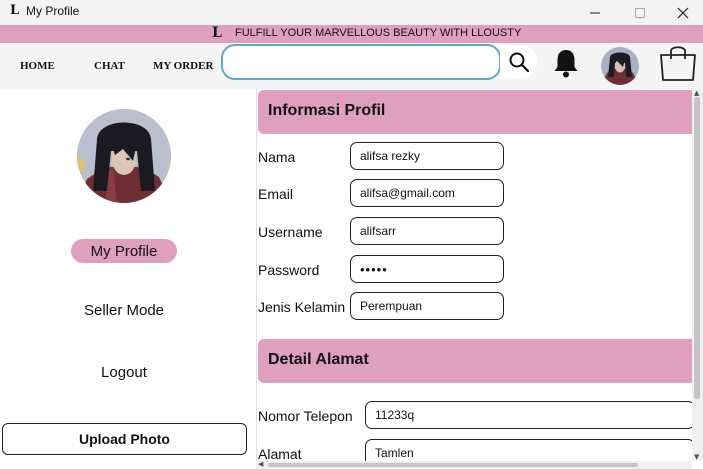  I want to click on close-icon, so click(682, 12).